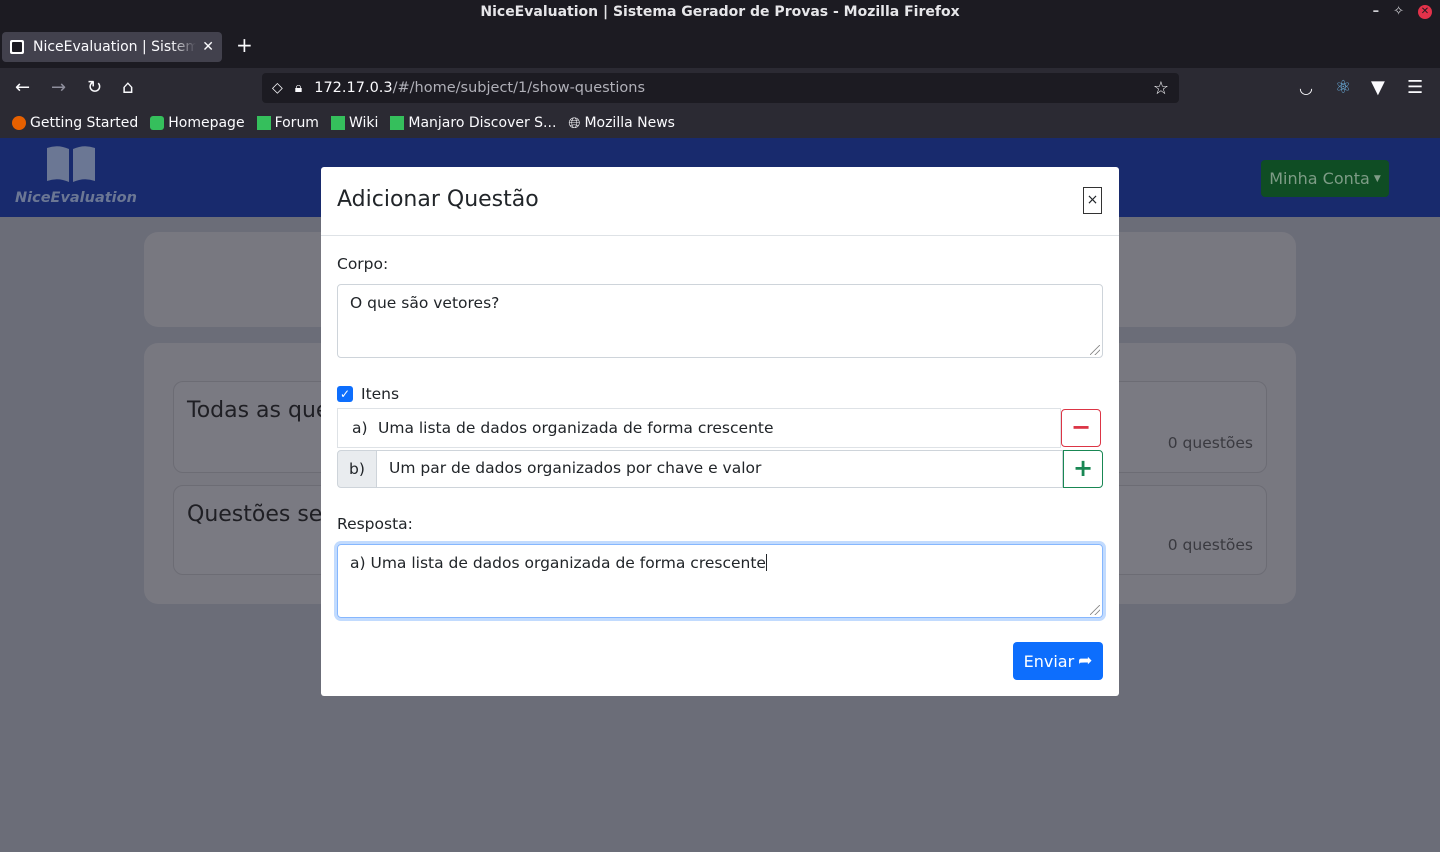  I want to click on bookmark-getting-started: Getting Started, so click(75, 123).